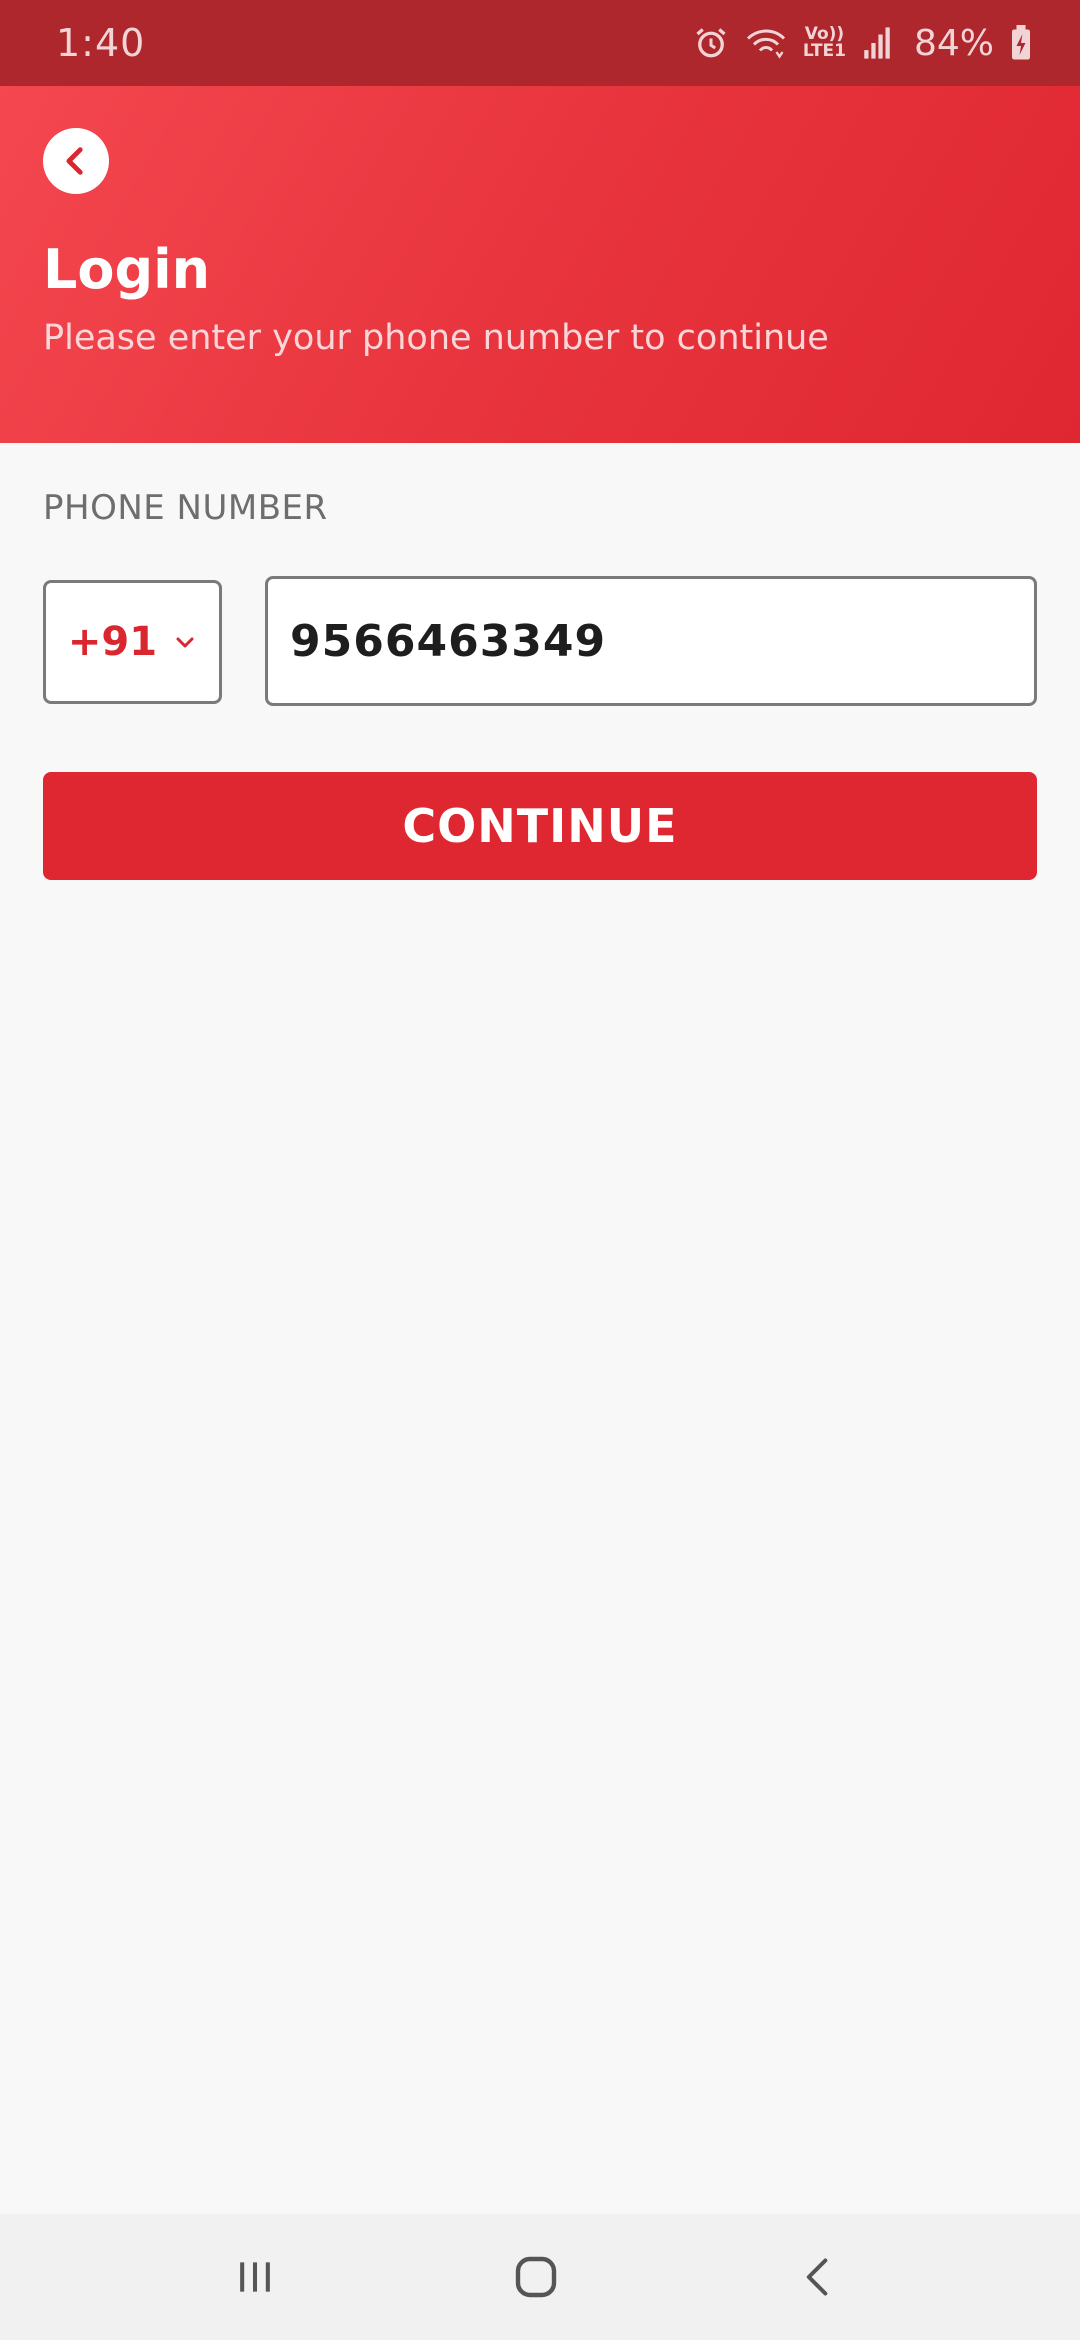 The image size is (1080, 2340). What do you see at coordinates (540, 43) in the screenshot?
I see `status-bar: 1:40 Vo)) LTE1 84%` at bounding box center [540, 43].